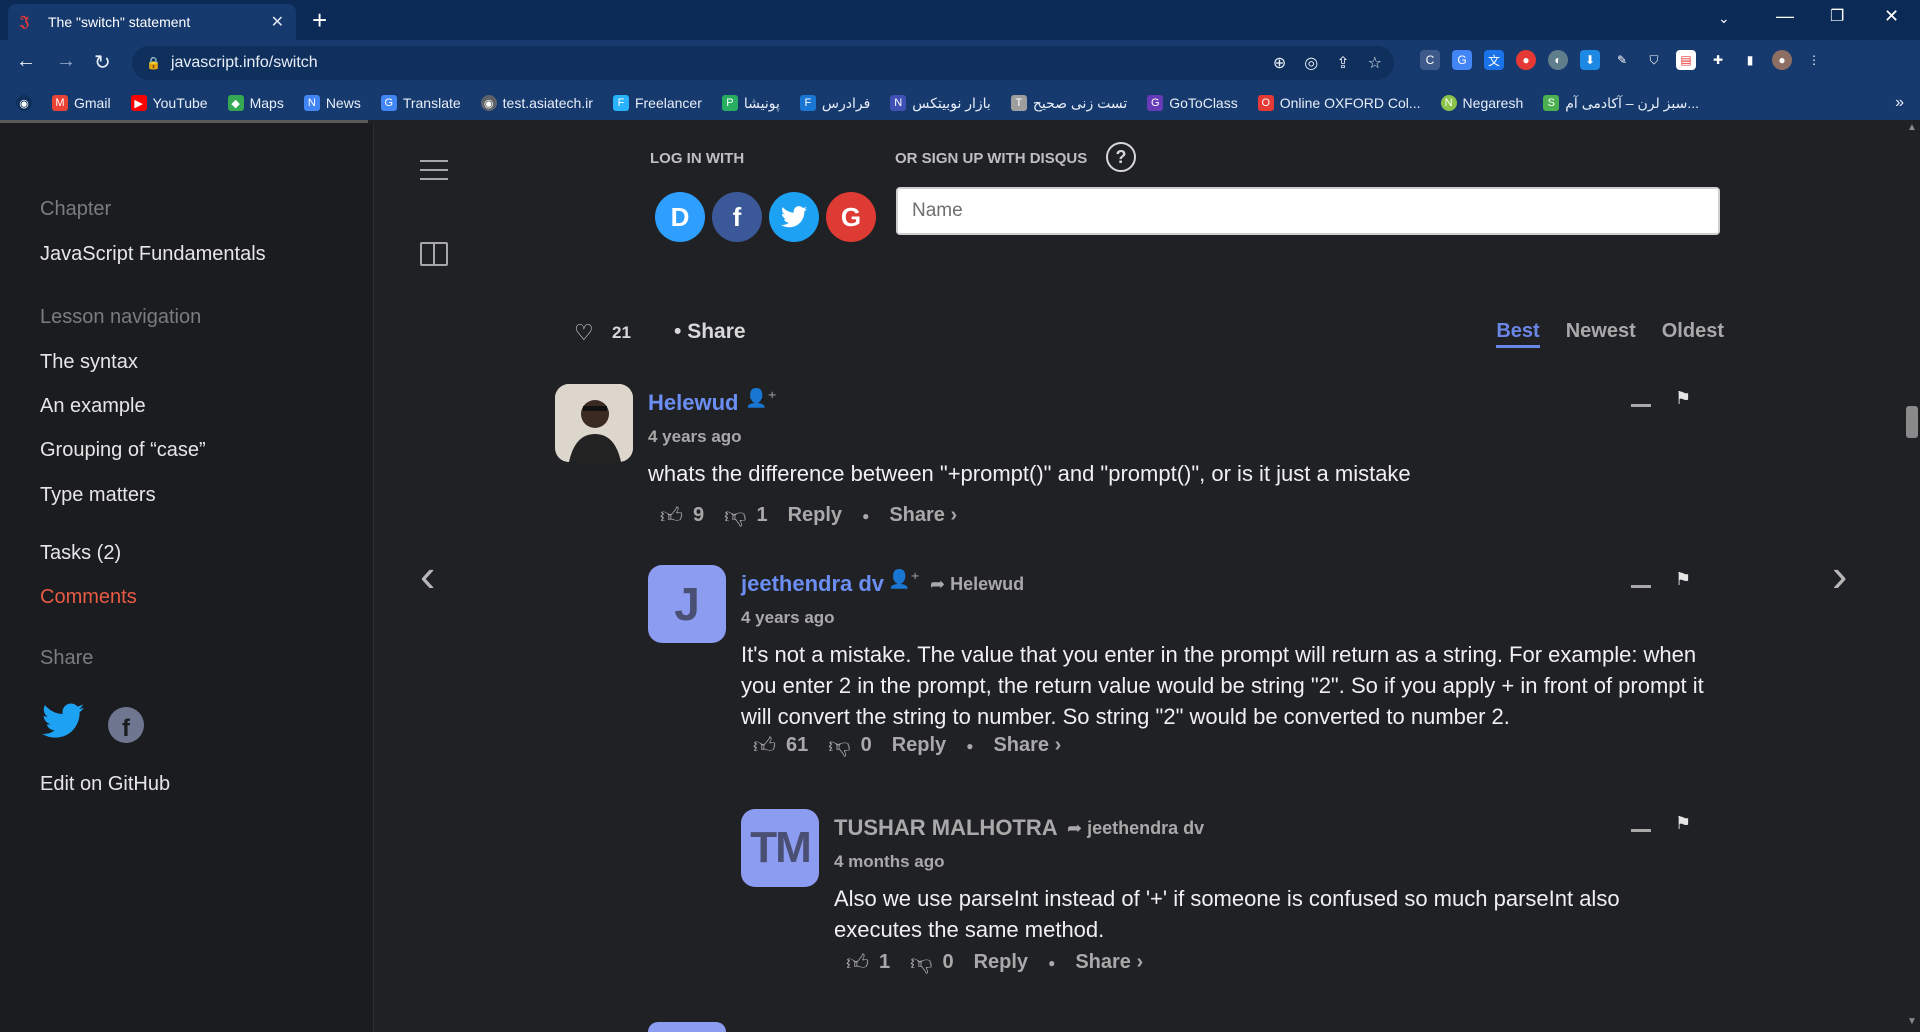  What do you see at coordinates (434, 173) in the screenshot?
I see `menu-hamburger-icon` at bounding box center [434, 173].